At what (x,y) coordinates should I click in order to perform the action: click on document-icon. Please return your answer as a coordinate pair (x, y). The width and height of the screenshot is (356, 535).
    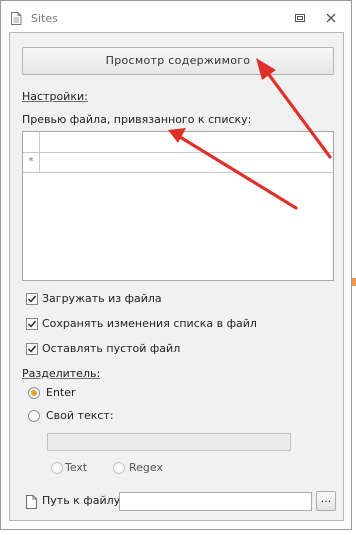
    Looking at the image, I should click on (16, 18).